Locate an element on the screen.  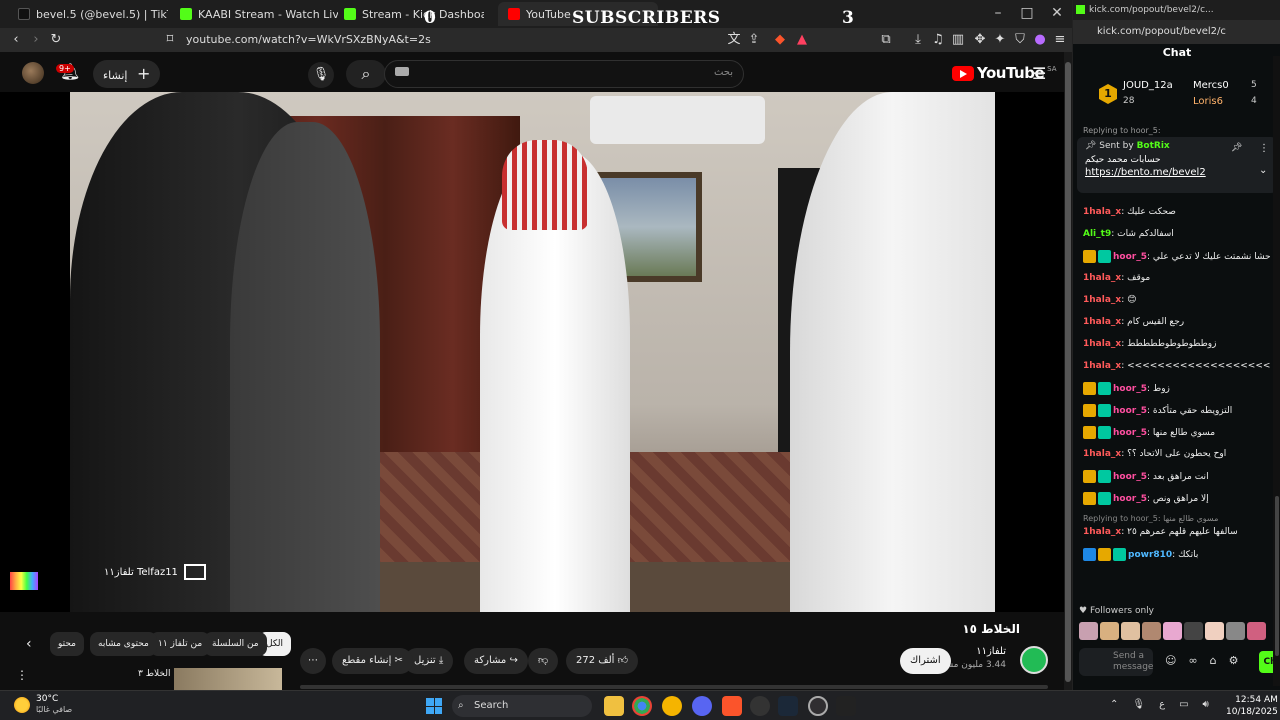
monitor-icon: ▭ is located at coordinates (1183, 704).